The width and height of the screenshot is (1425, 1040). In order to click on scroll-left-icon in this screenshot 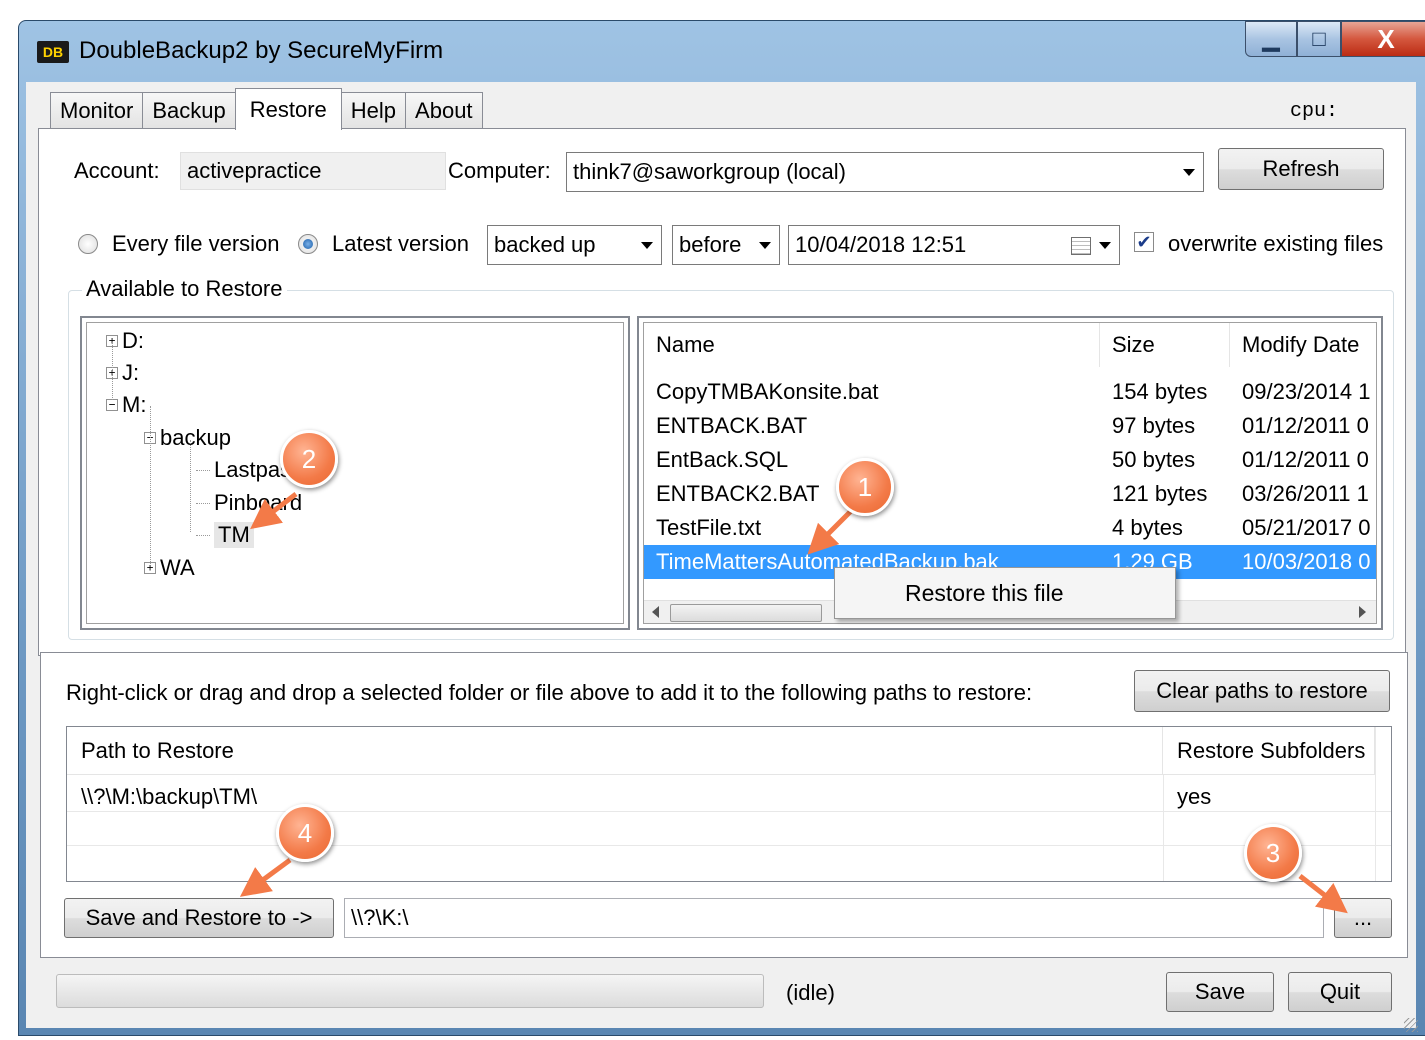, I will do `click(655, 612)`.